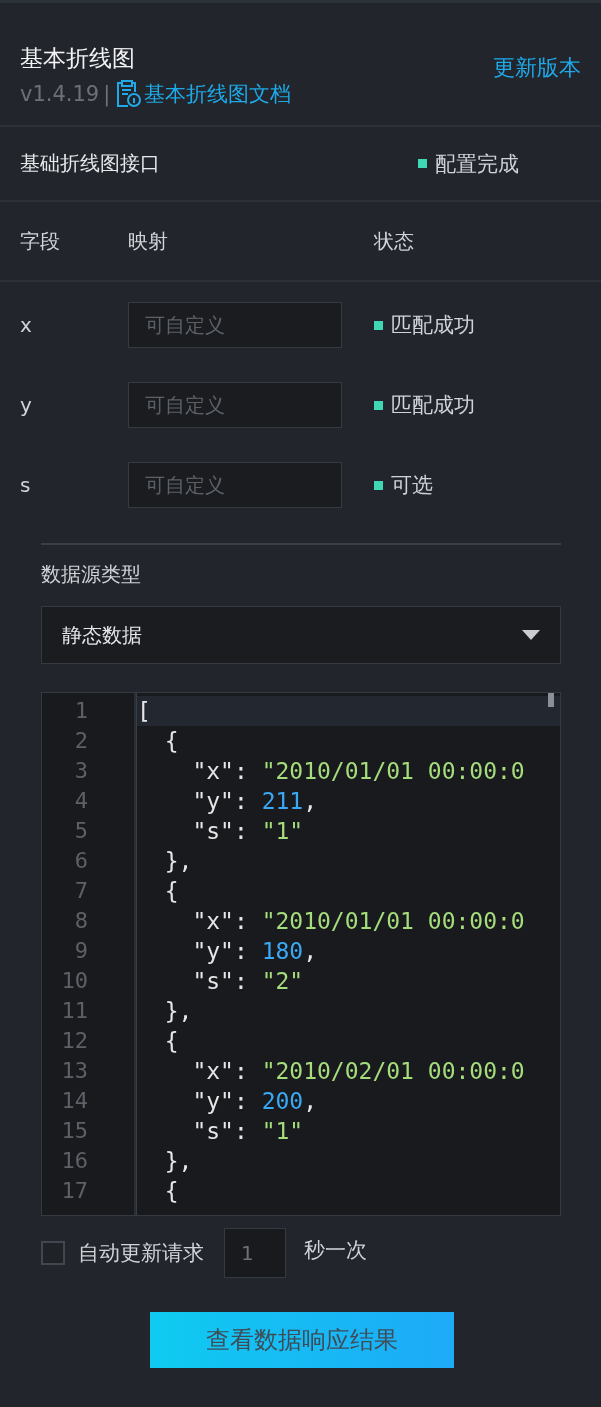 The image size is (601, 1407). What do you see at coordinates (26, 405) in the screenshot?
I see `field-name: y` at bounding box center [26, 405].